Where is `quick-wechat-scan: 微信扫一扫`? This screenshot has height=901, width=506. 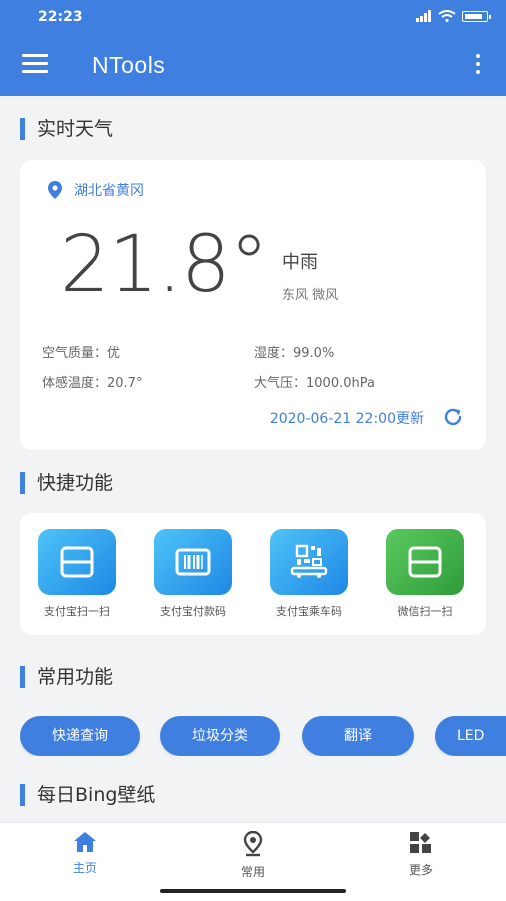
quick-wechat-scan: 微信扫一扫 is located at coordinates (425, 574).